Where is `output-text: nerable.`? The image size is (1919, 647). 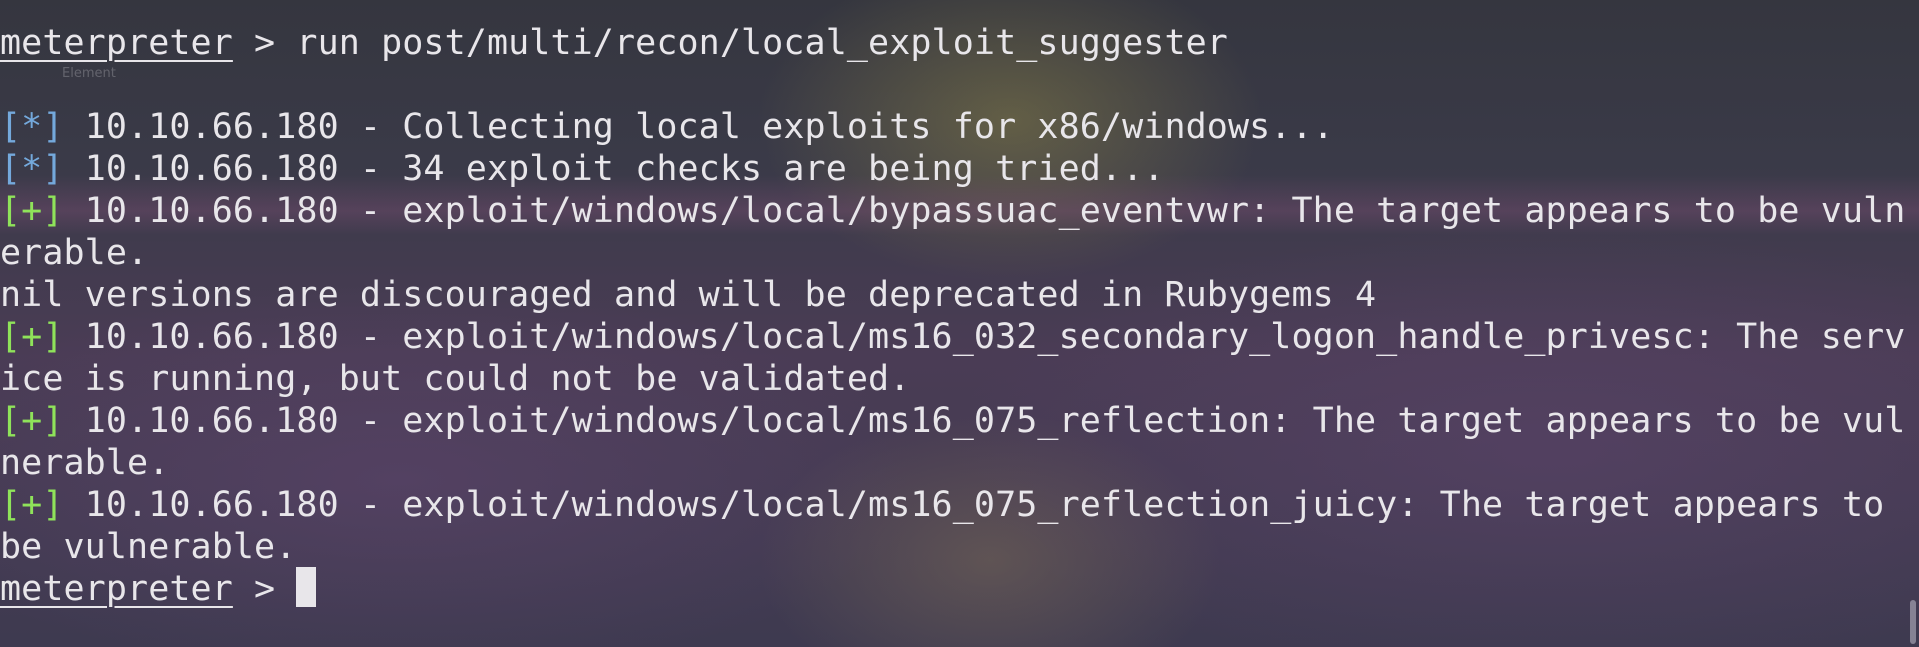 output-text: nerable. is located at coordinates (85, 463).